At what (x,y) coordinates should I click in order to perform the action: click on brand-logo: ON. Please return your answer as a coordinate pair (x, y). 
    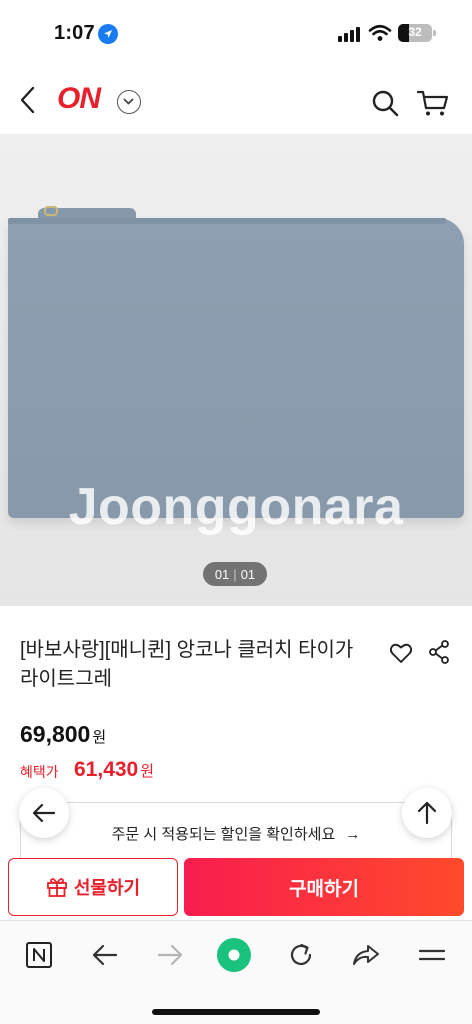
    Looking at the image, I should click on (79, 99).